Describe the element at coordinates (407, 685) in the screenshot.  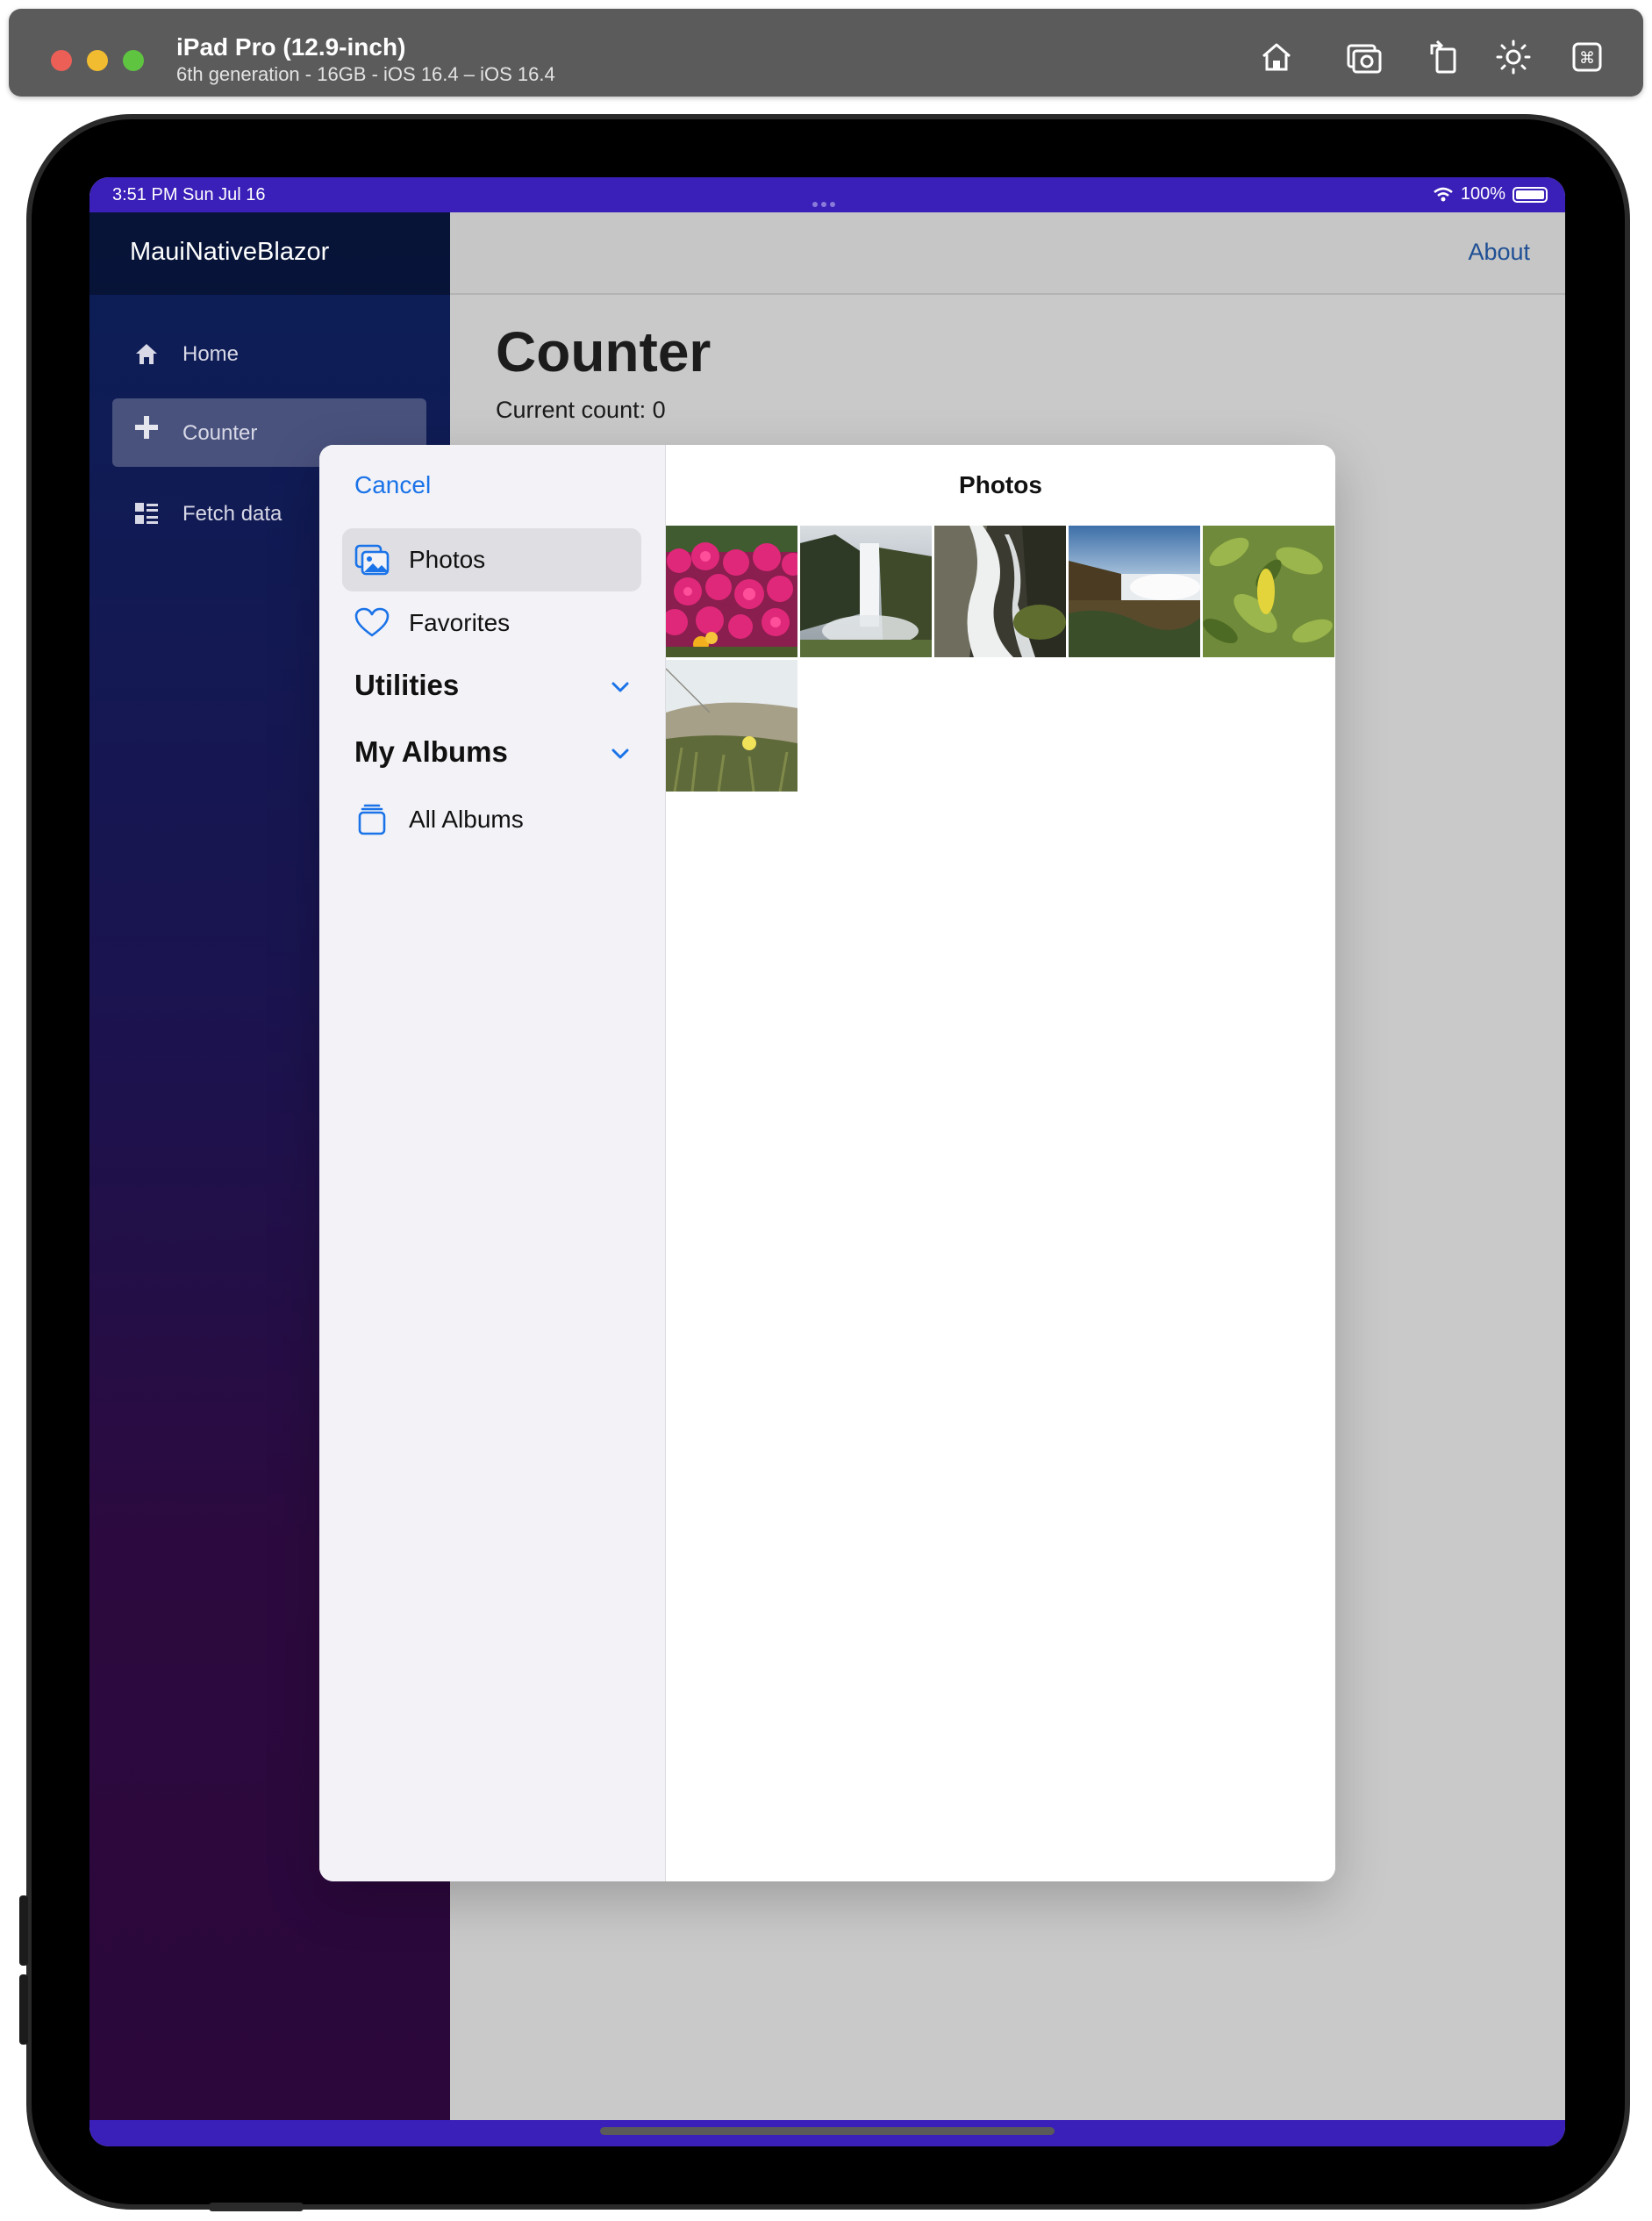
I see `section-utilities: Utilities` at that location.